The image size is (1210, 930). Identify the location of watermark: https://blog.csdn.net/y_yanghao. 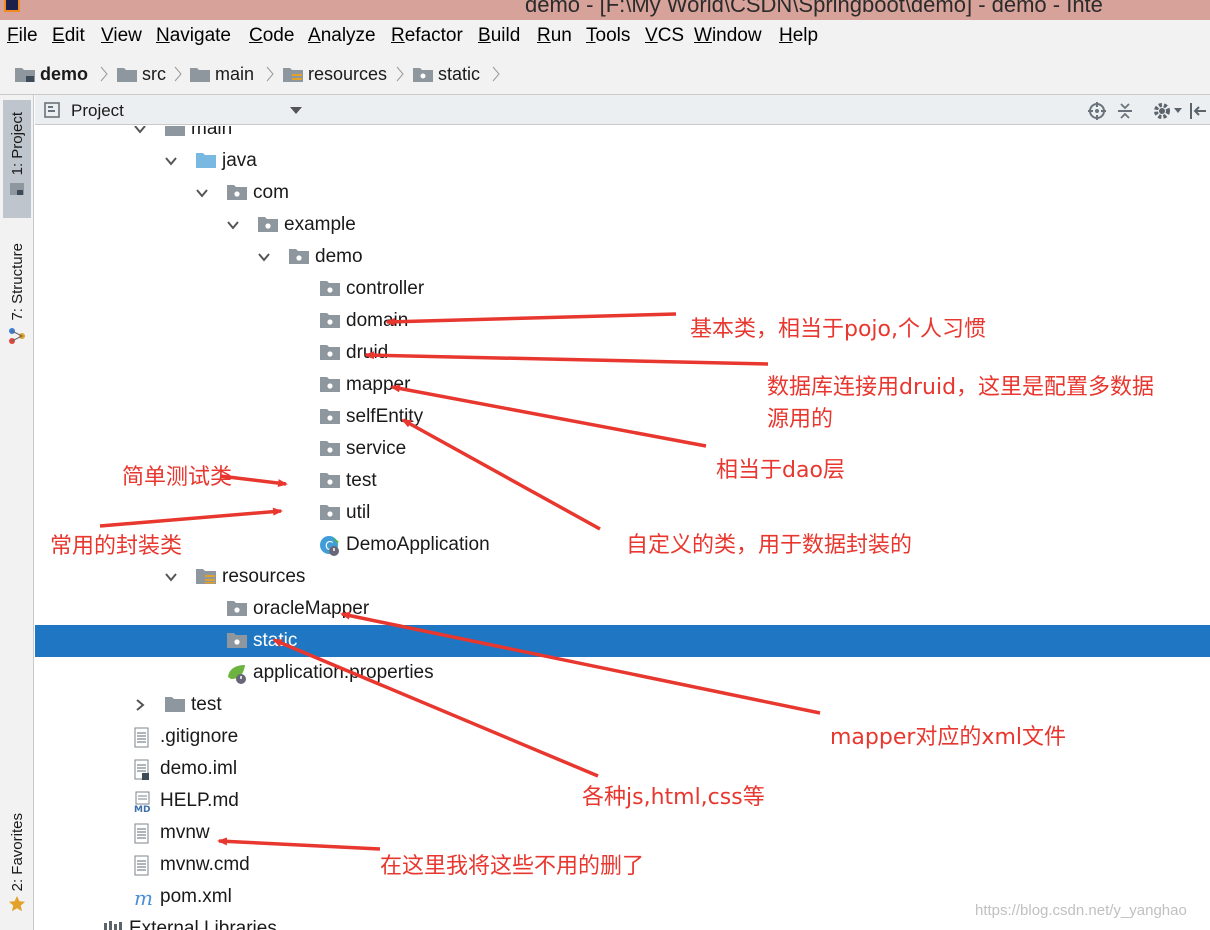
(1081, 910).